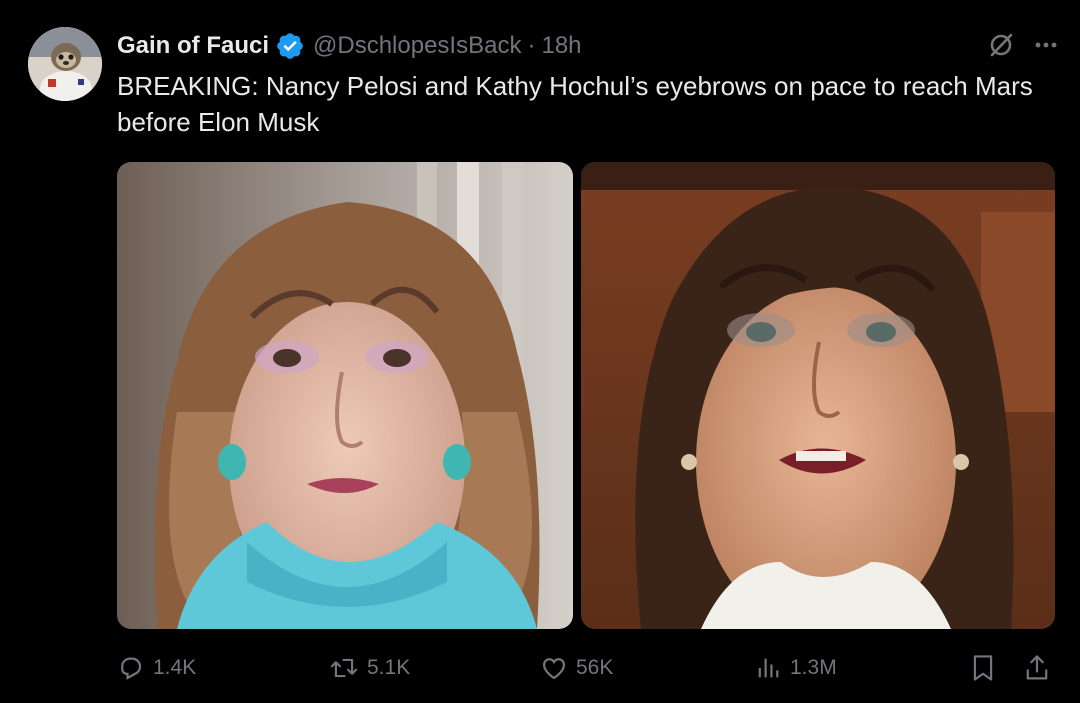  I want to click on top-actions, so click(1022, 45).